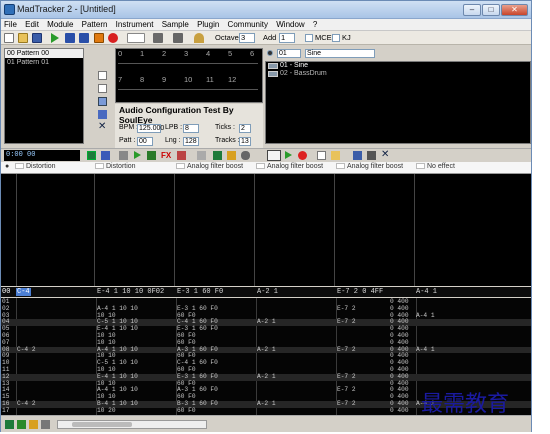 The height and width of the screenshot is (434, 550). Describe the element at coordinates (199, 38) in the screenshot. I see `tools-icon` at that location.